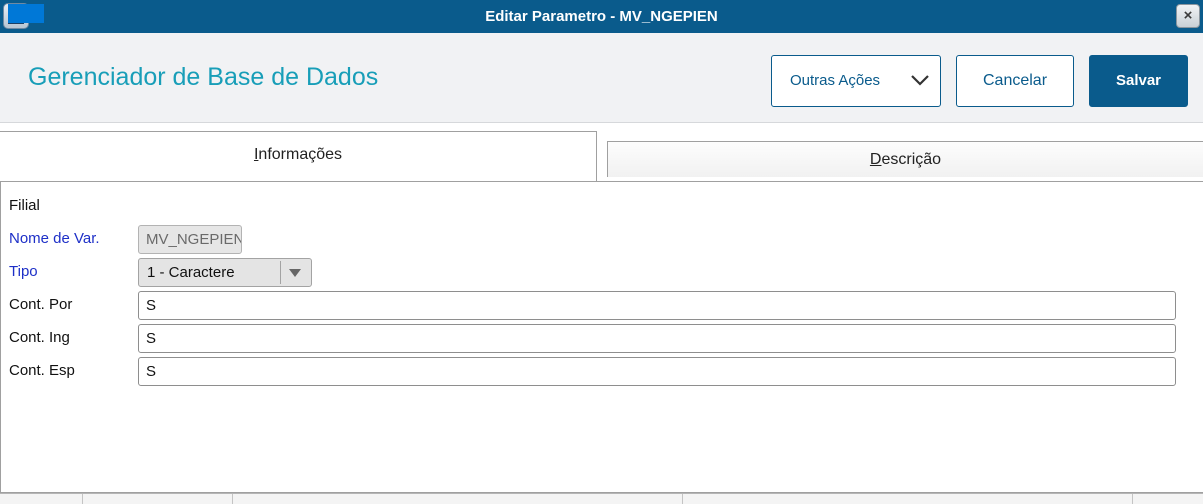 The height and width of the screenshot is (504, 1203). I want to click on nome-var-field: MV_NGEPIEN, so click(190, 239).